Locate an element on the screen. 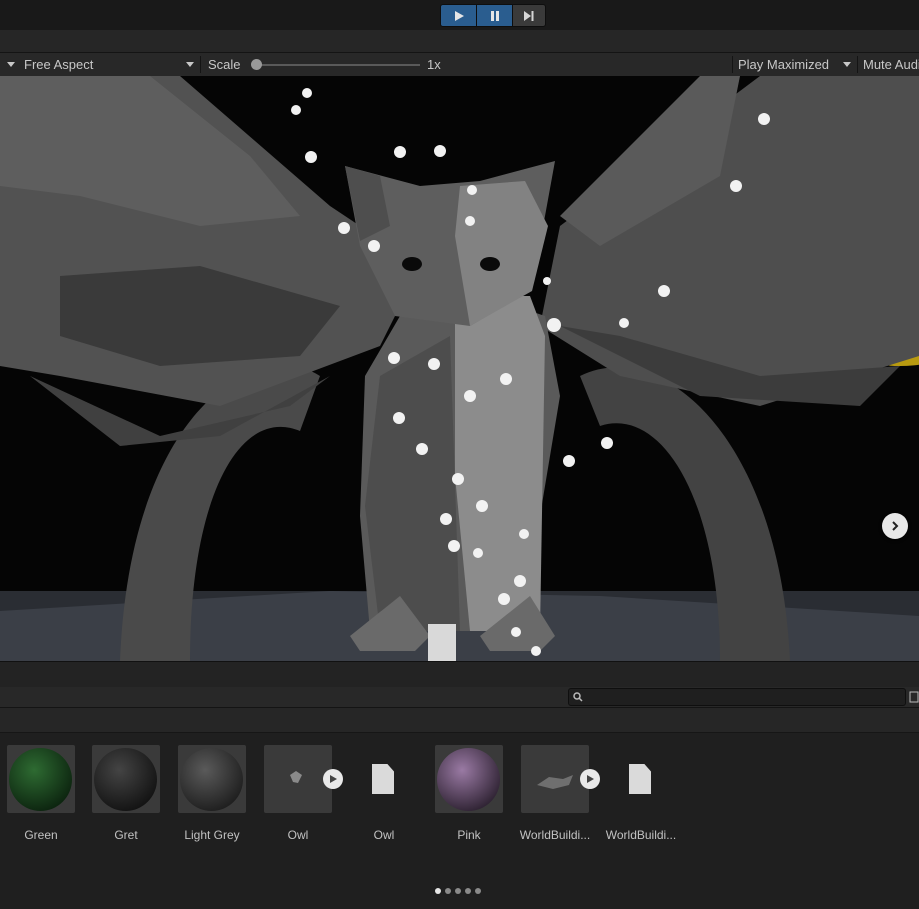 This screenshot has height=909, width=919. scale-slider-knob is located at coordinates (256, 64).